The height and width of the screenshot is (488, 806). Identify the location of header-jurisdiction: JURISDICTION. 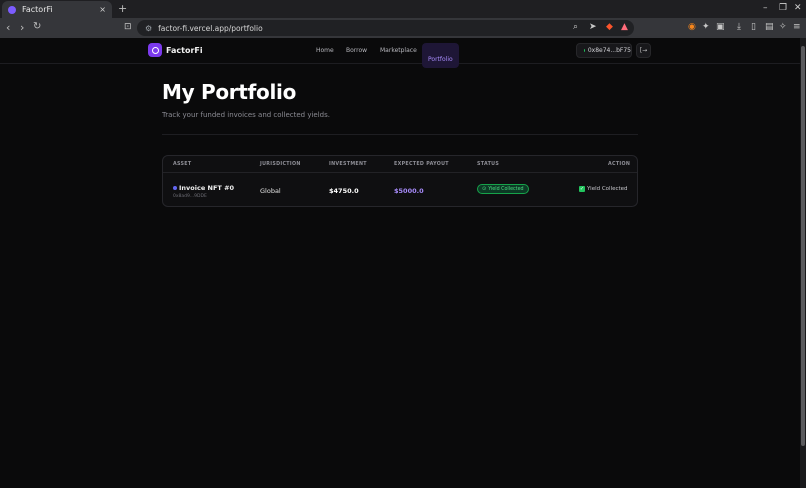
(280, 164).